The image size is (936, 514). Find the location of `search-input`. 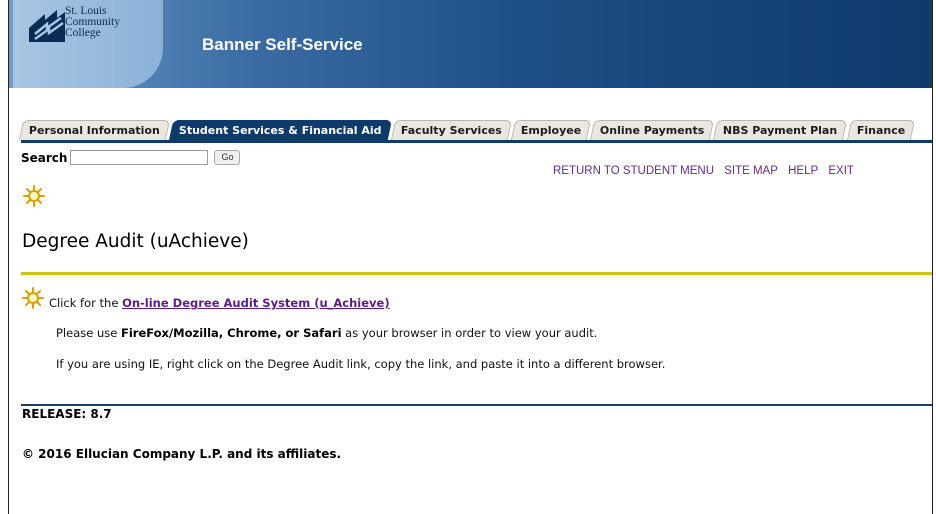

search-input is located at coordinates (139, 157).